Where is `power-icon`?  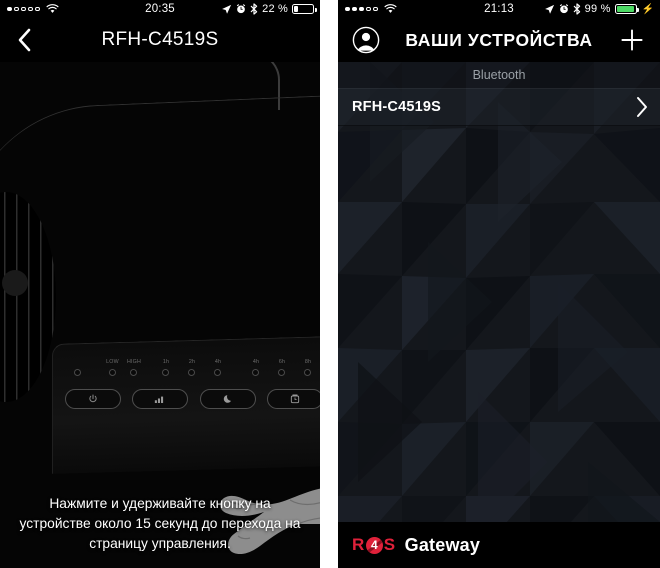 power-icon is located at coordinates (93, 398).